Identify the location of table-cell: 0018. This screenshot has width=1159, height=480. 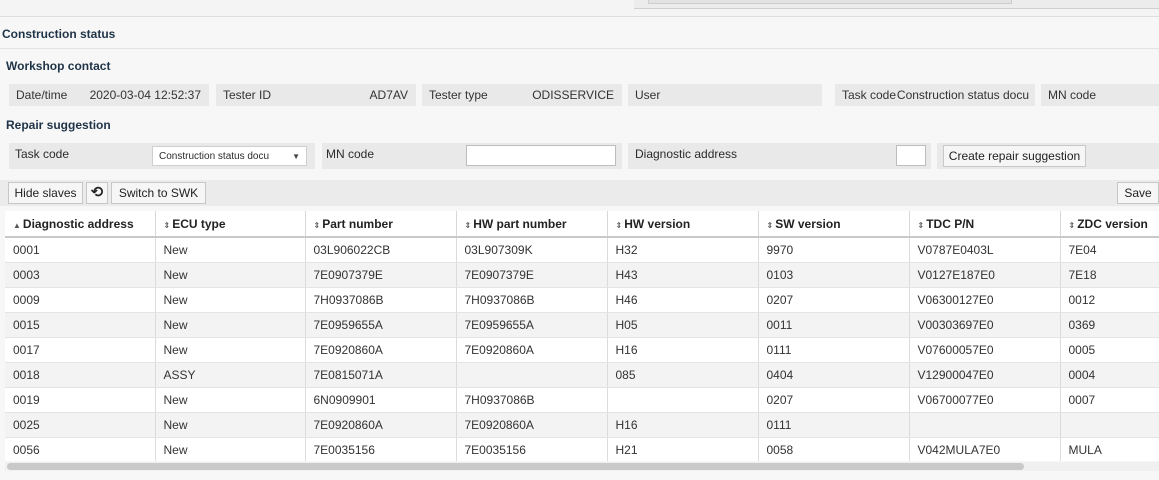
(80, 375).